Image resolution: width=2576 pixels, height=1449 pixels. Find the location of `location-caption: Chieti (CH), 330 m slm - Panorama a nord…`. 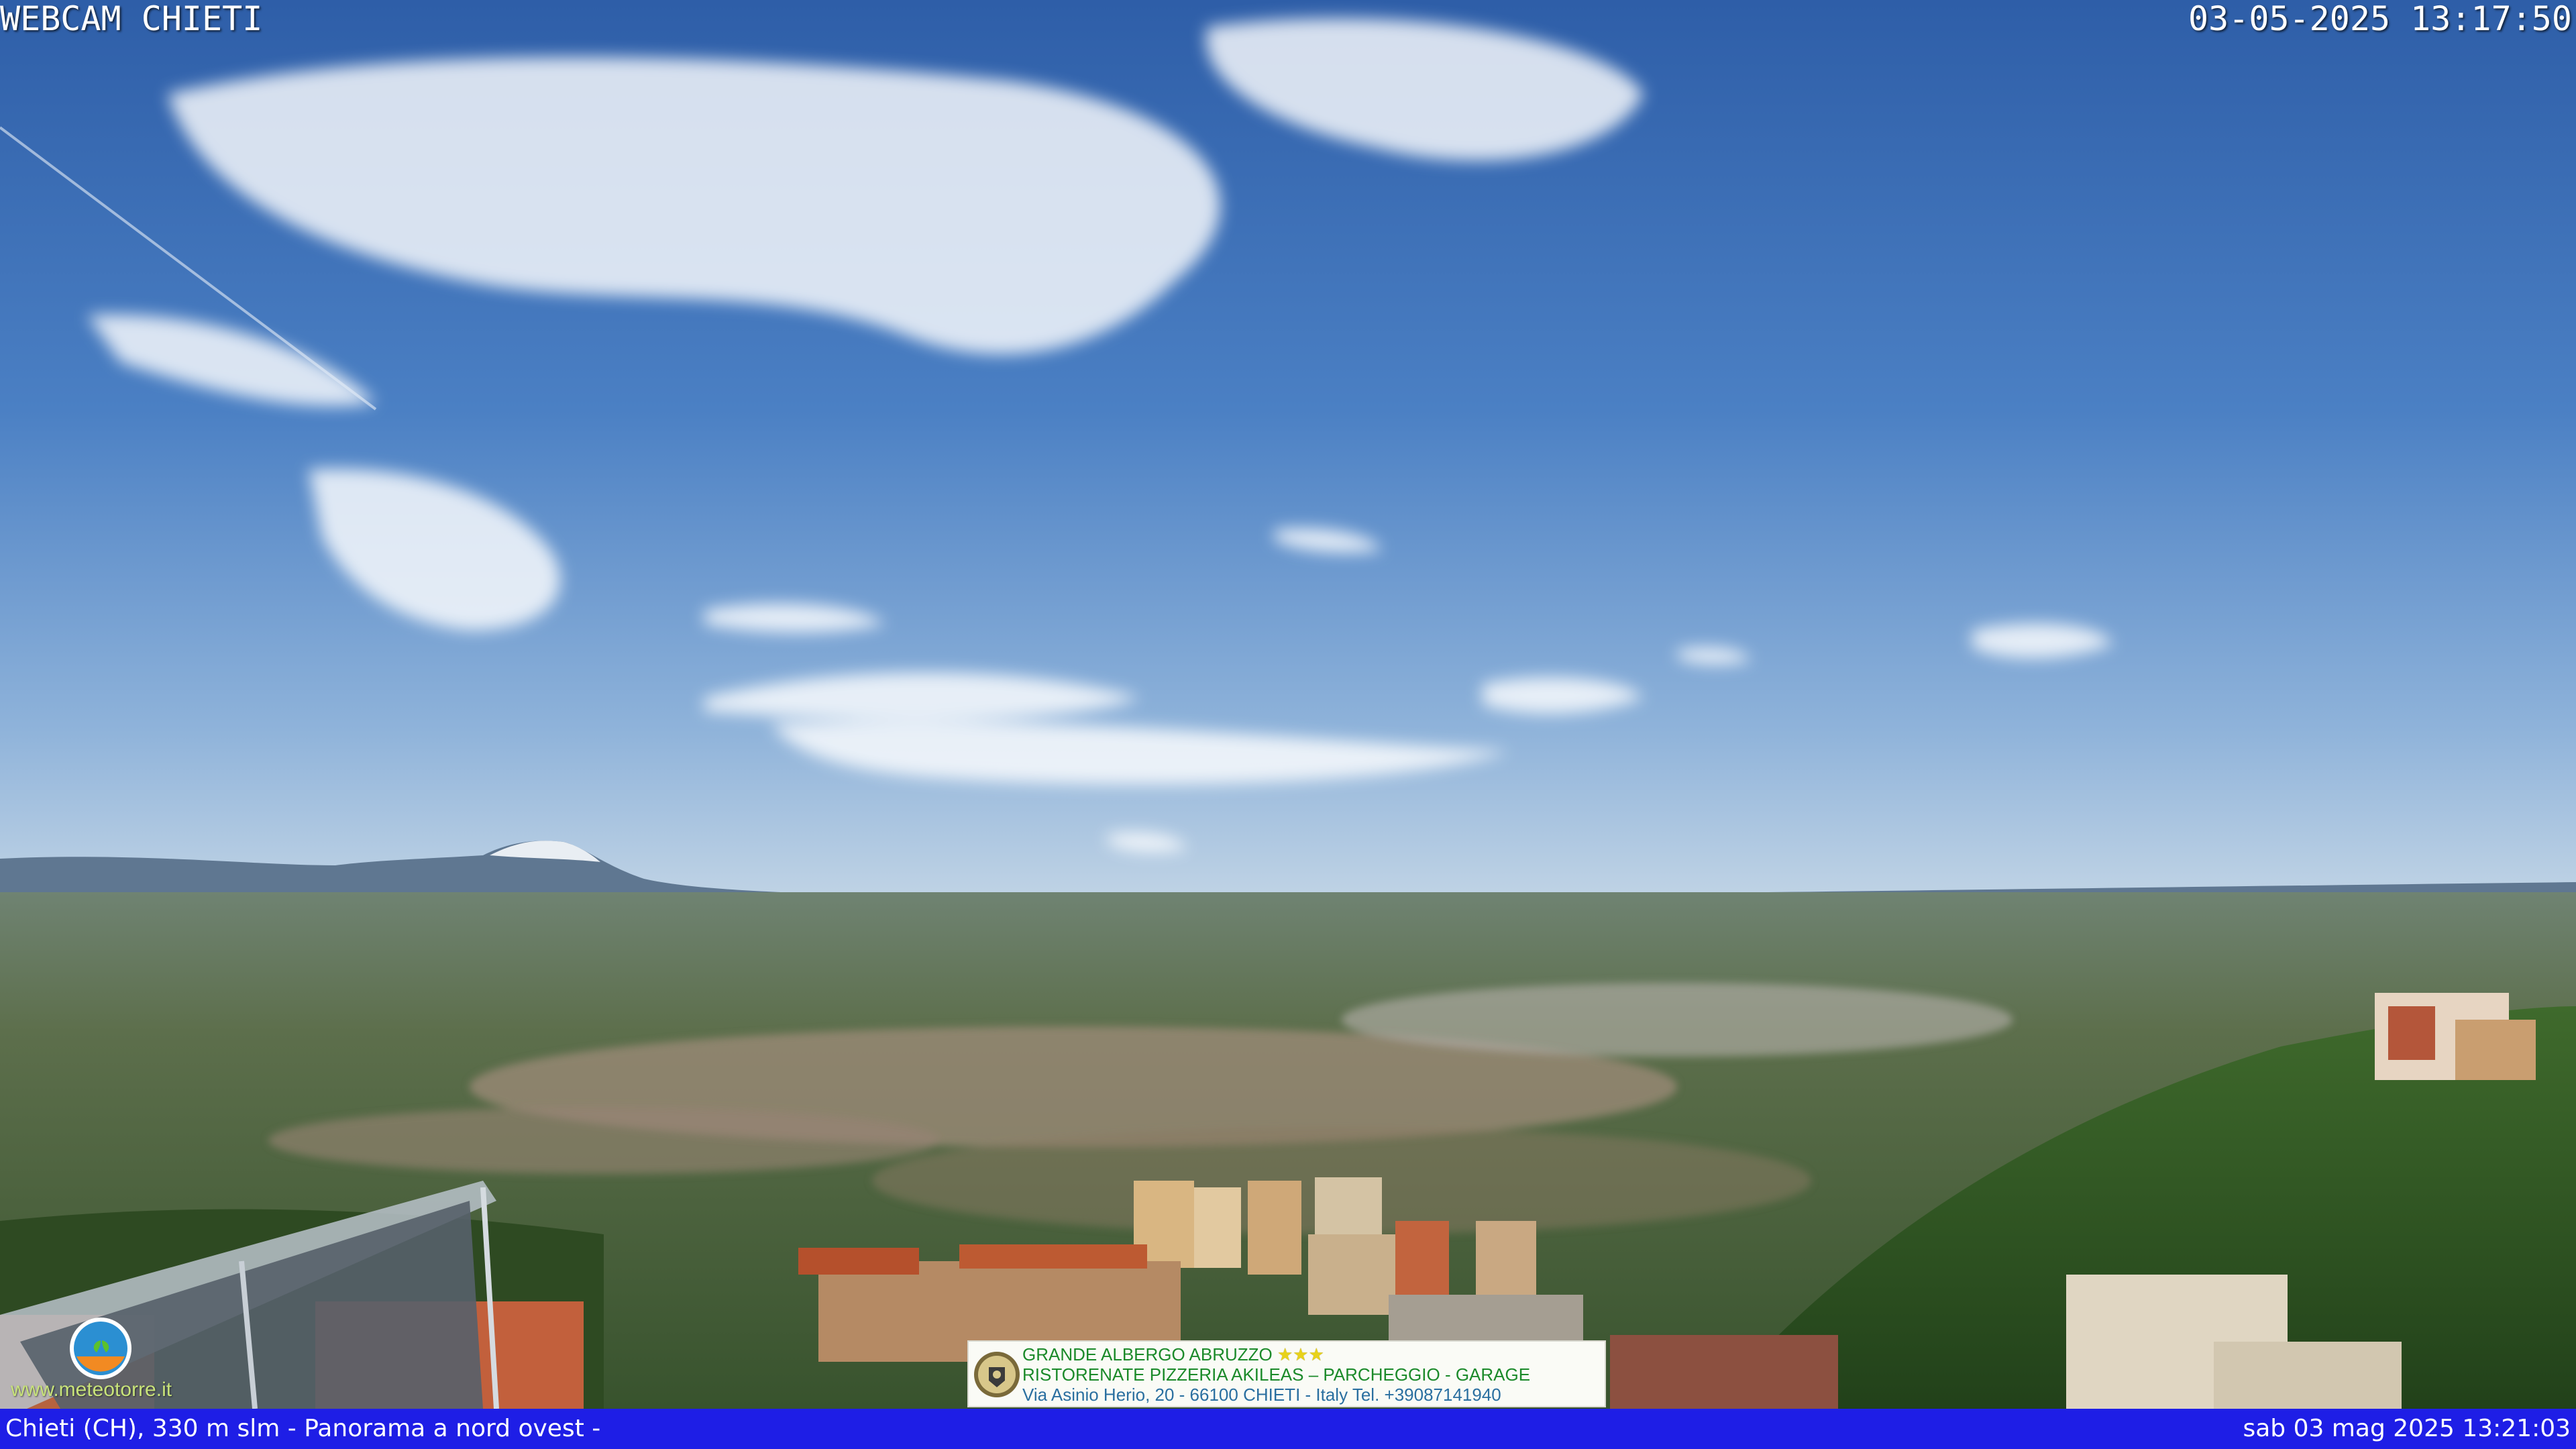

location-caption: Chieti (CH), 330 m slm - Panorama a nord… is located at coordinates (303, 1428).